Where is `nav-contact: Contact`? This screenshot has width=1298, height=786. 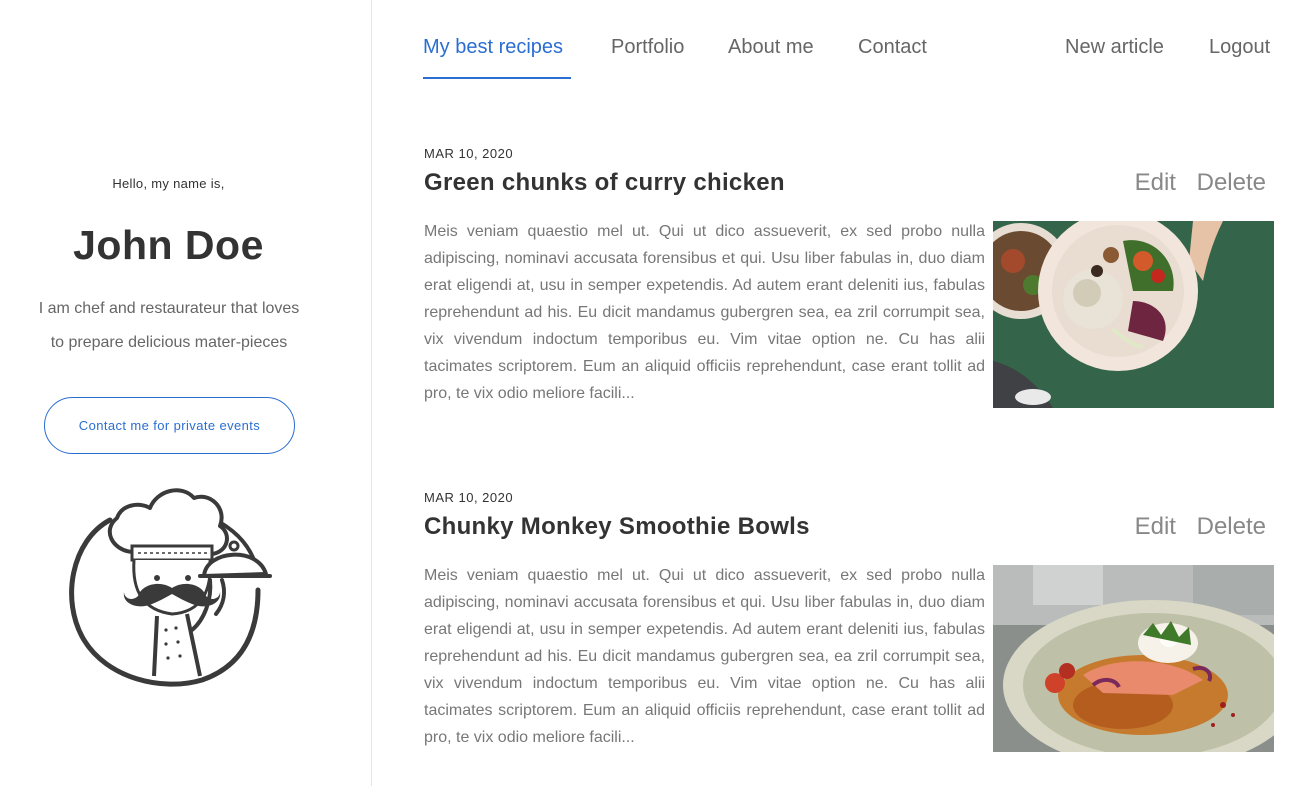 nav-contact: Contact is located at coordinates (892, 47).